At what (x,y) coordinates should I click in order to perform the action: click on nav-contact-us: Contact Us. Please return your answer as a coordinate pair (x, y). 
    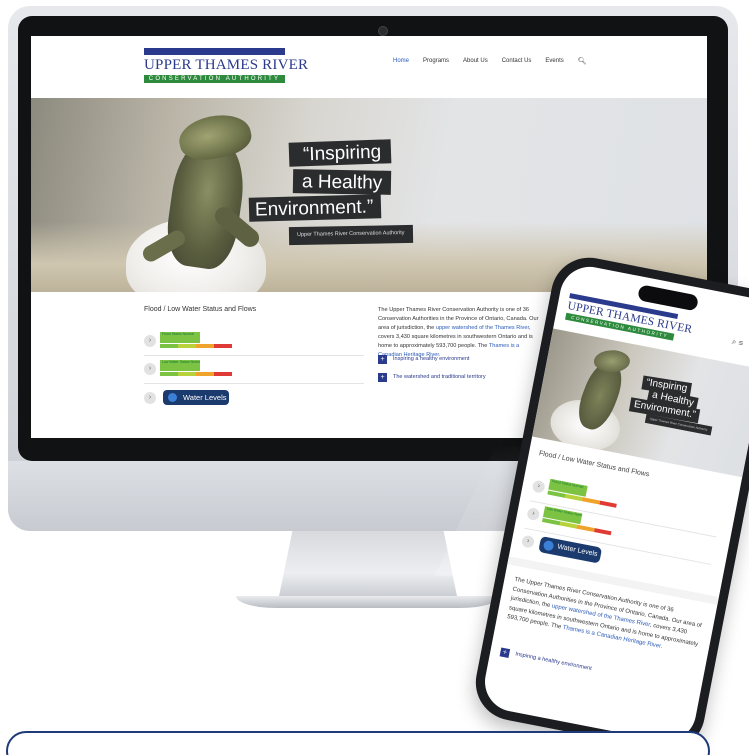
    Looking at the image, I should click on (517, 61).